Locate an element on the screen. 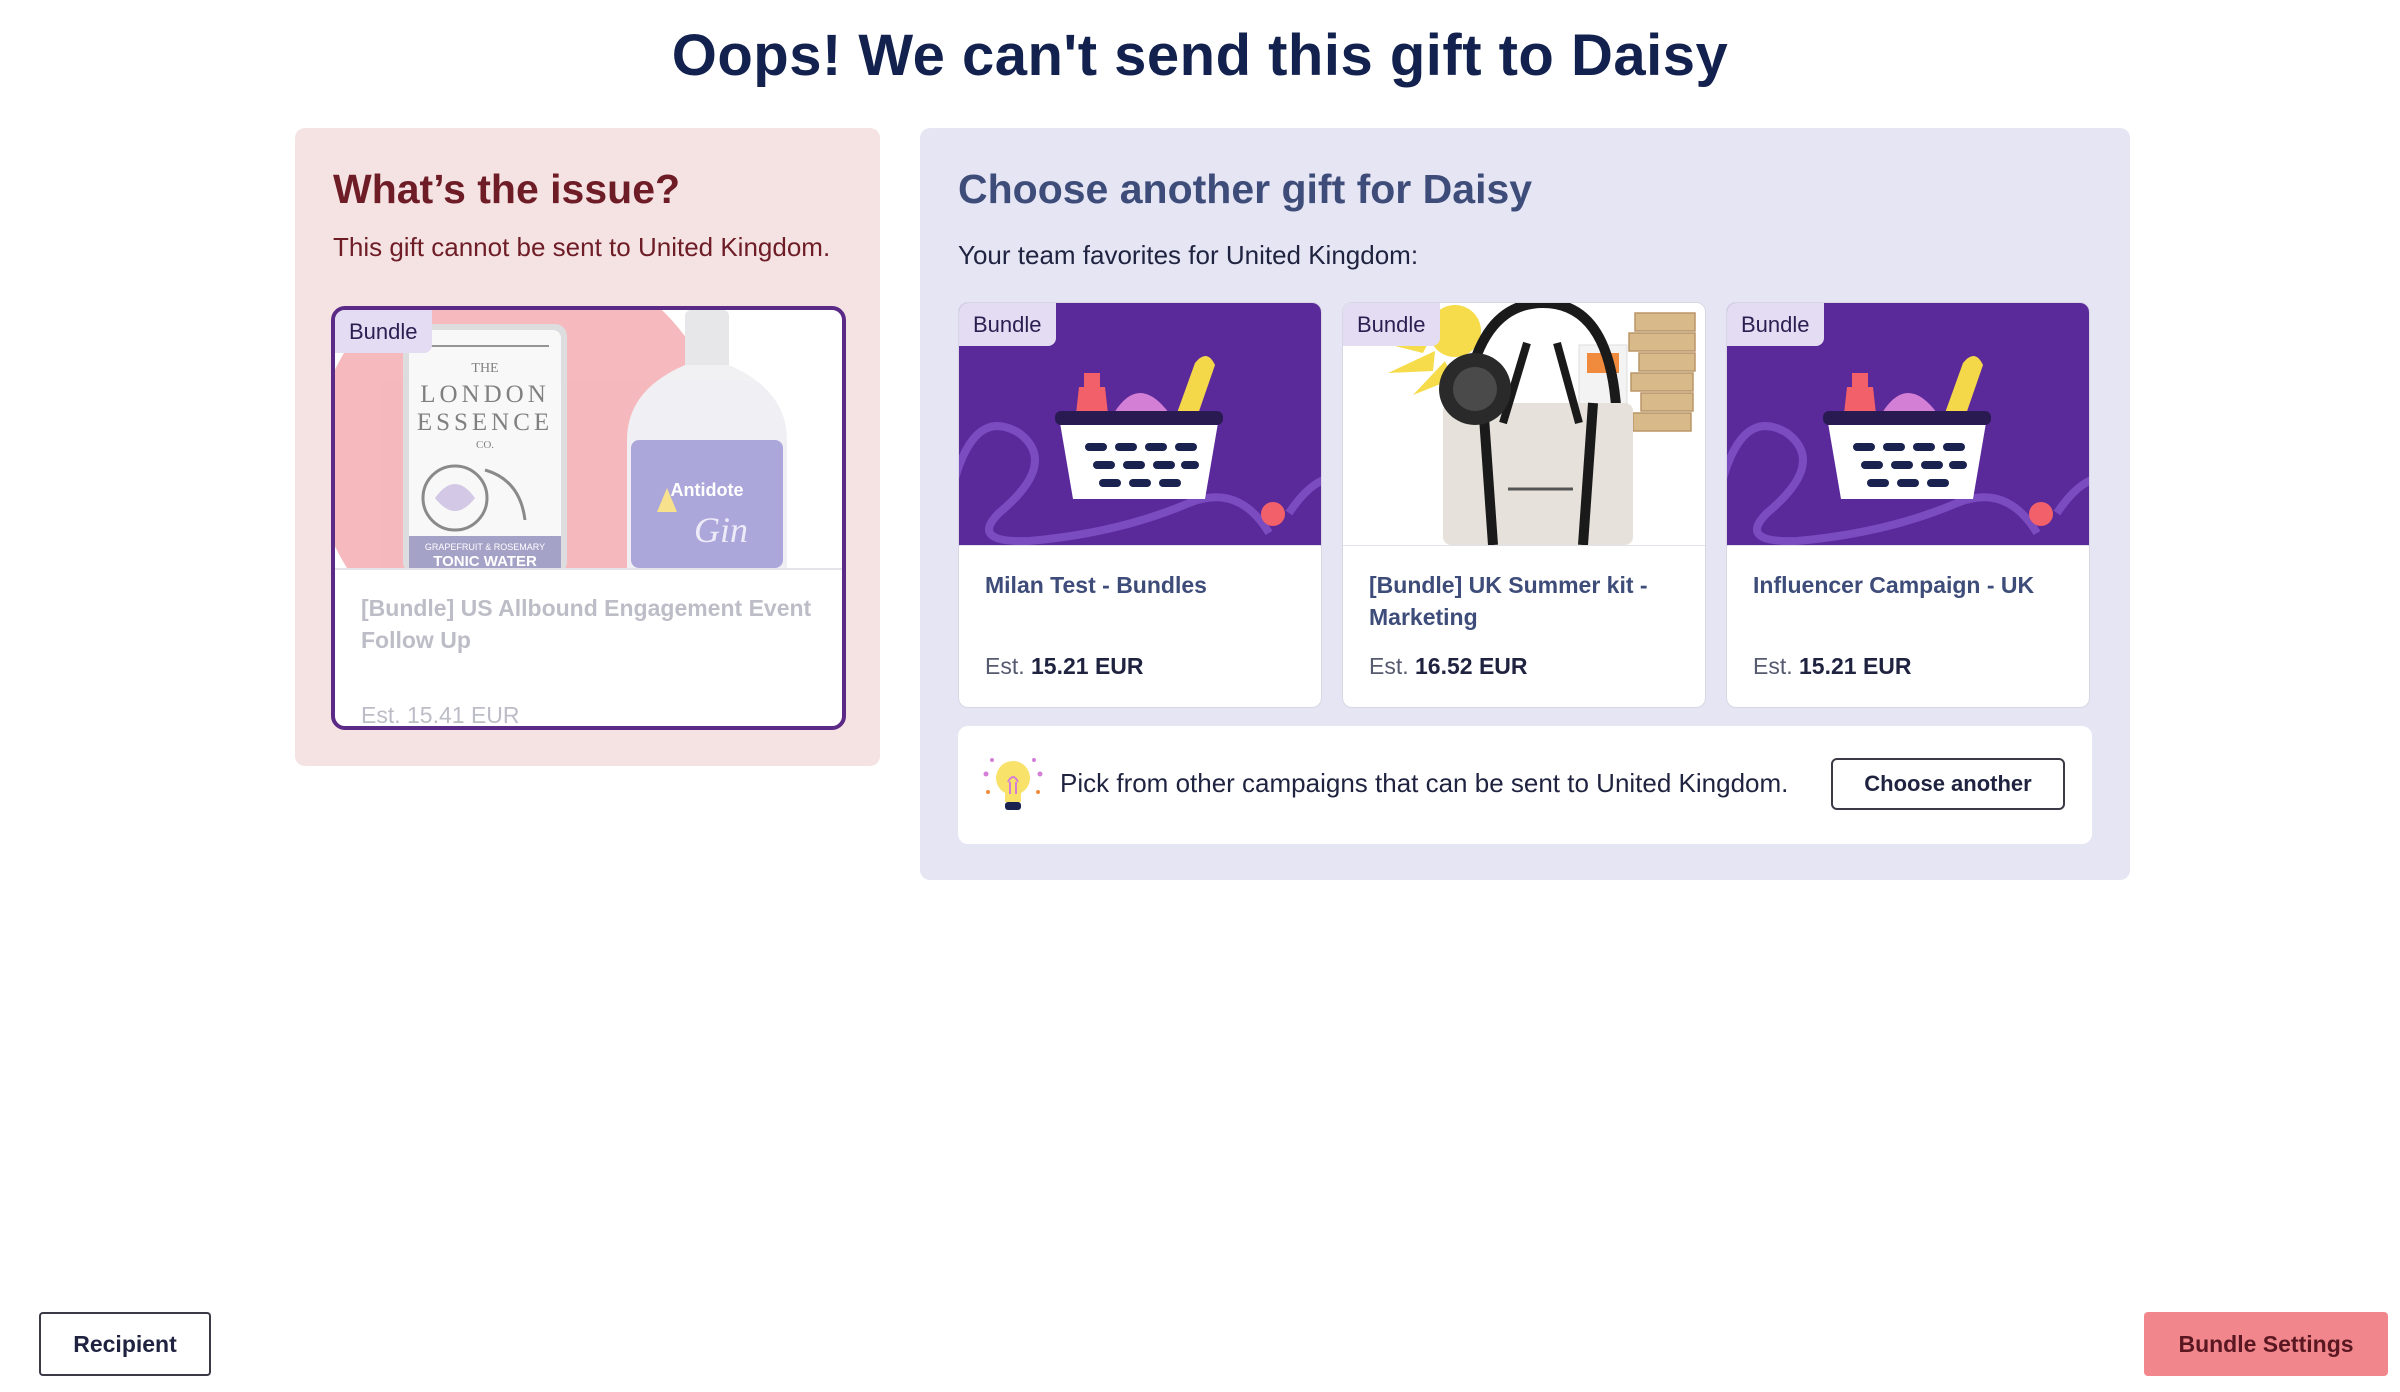  can-text-flavor: GRAPEFRUIT & ROSEMARY is located at coordinates (485, 547).